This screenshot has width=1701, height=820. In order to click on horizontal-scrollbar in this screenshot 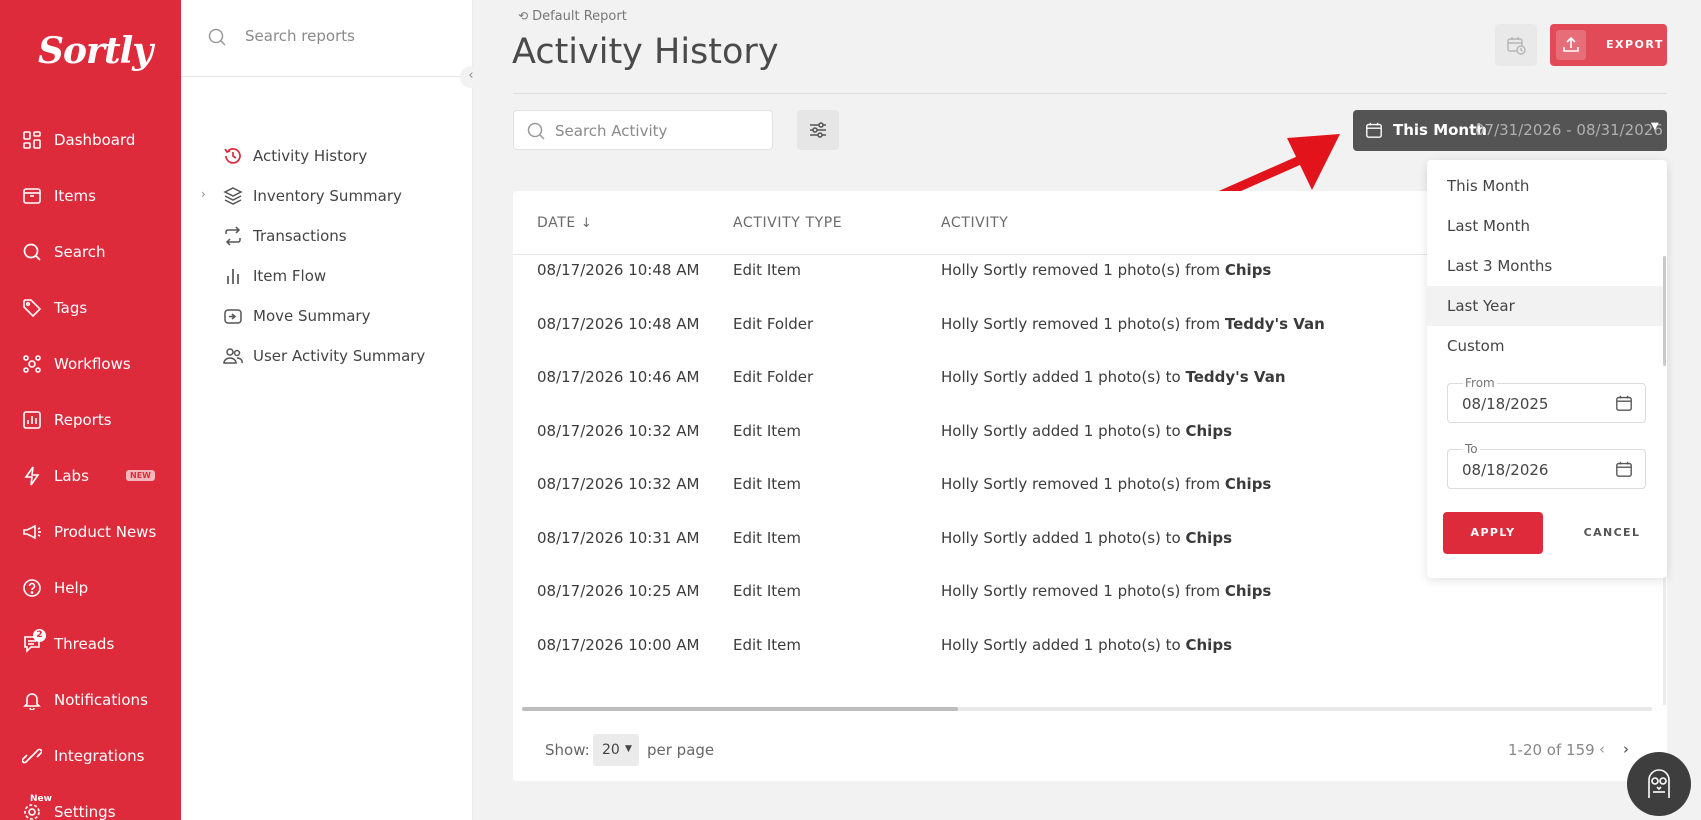, I will do `click(1087, 709)`.